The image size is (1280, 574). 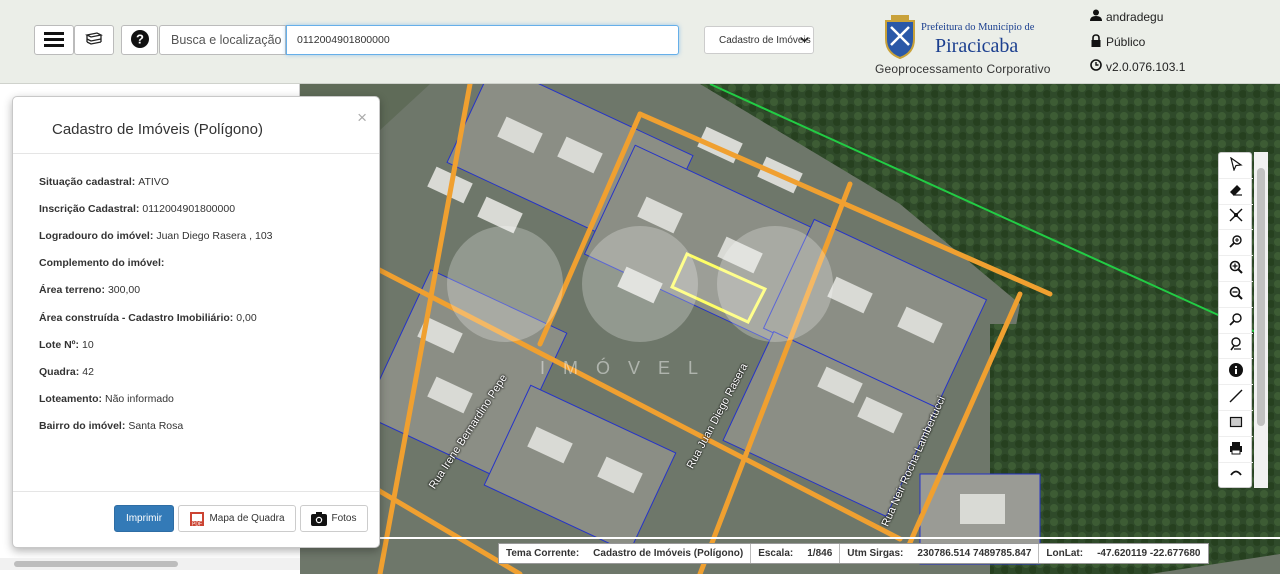 What do you see at coordinates (157, 129) in the screenshot?
I see `modal-title: Cadastro de Imóveis (Polígono)` at bounding box center [157, 129].